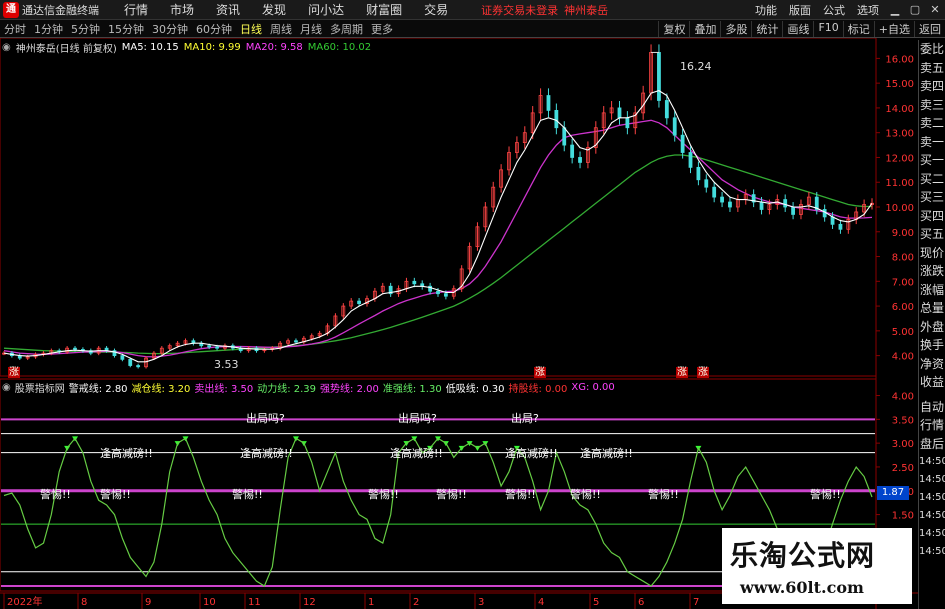 Image resolution: width=945 pixels, height=609 pixels. What do you see at coordinates (14, 372) in the screenshot?
I see `signal-badge: 涨` at bounding box center [14, 372].